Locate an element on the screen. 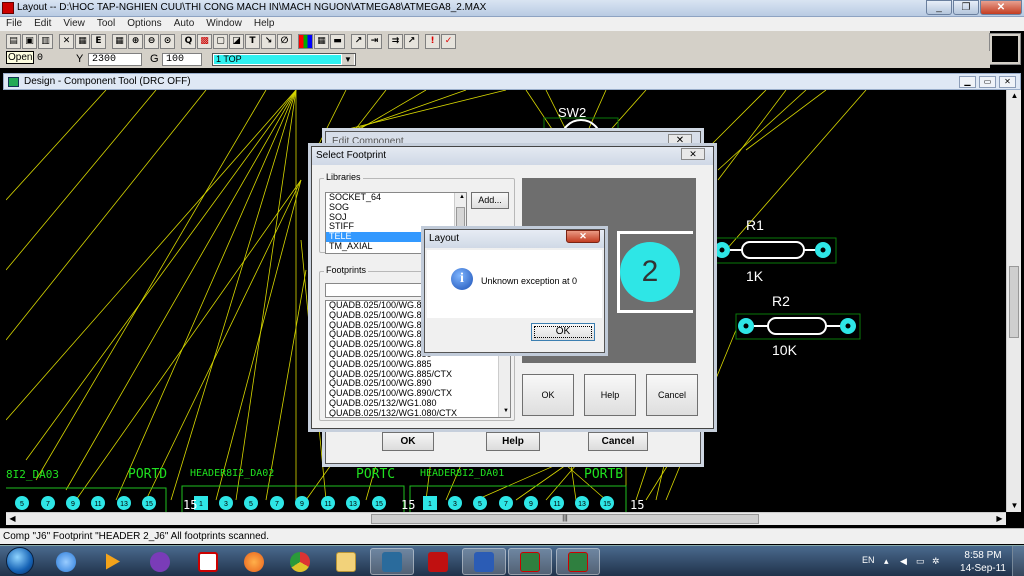 The width and height of the screenshot is (1024, 576). menu-view: View is located at coordinates (74, 24).